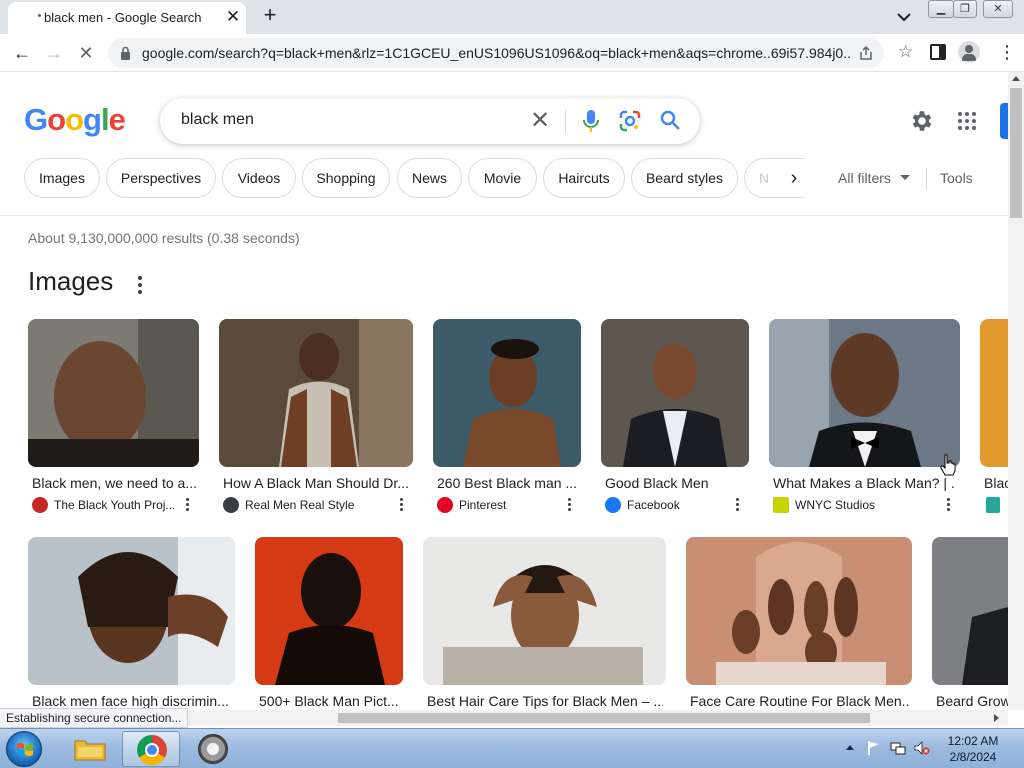 This screenshot has height=768, width=1024. I want to click on hand-cursor-icon, so click(948, 465).